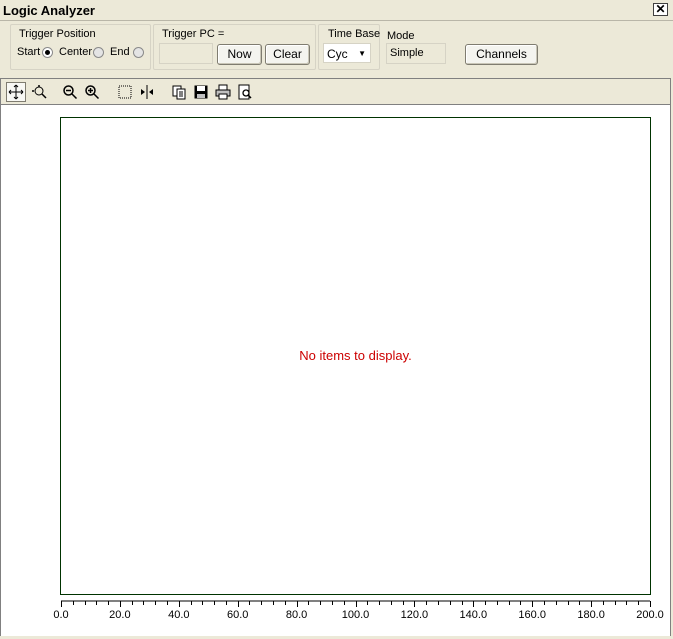  What do you see at coordinates (354, 34) in the screenshot?
I see `time-base-label: Time Base` at bounding box center [354, 34].